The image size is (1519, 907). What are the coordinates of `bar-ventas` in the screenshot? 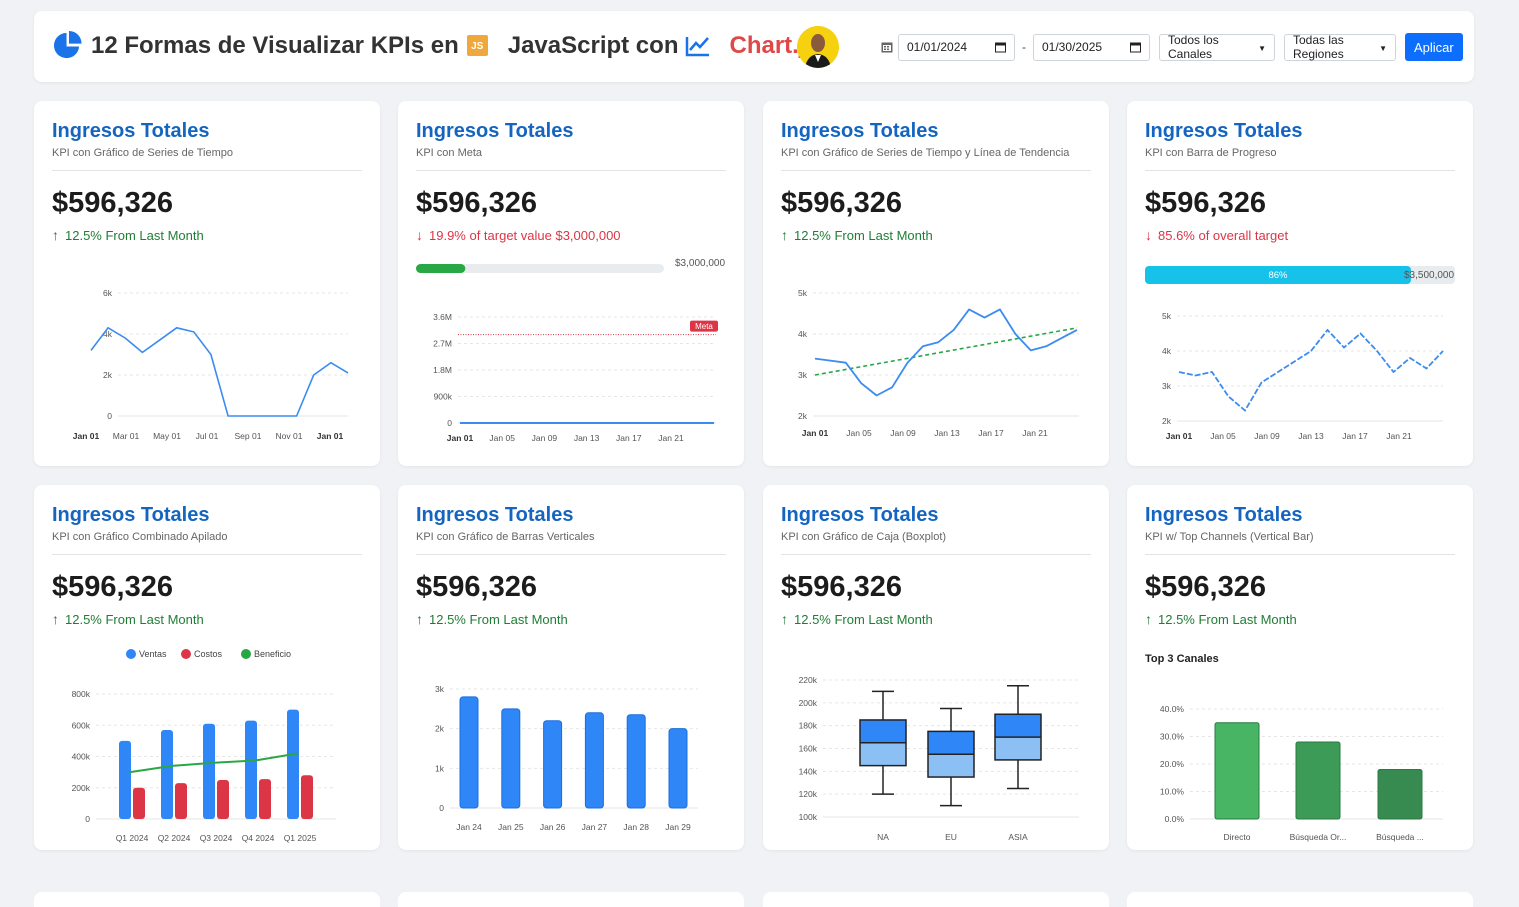 It's located at (125, 779).